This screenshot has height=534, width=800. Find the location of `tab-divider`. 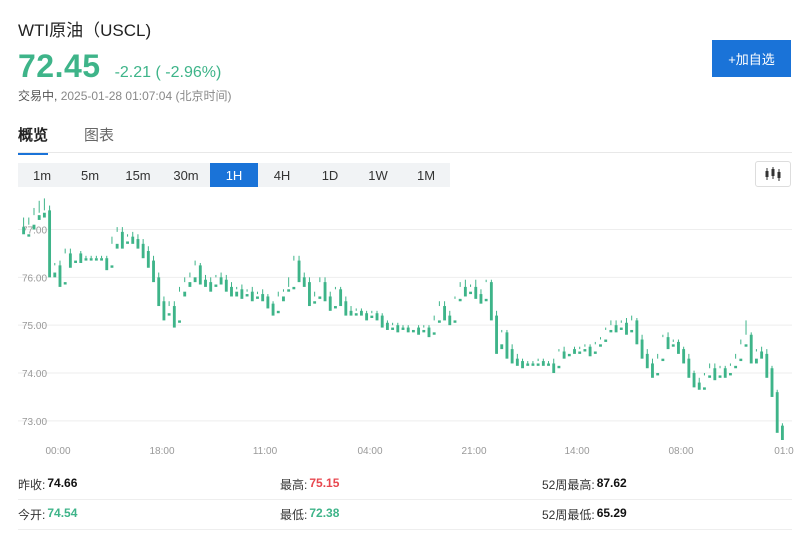

tab-divider is located at coordinates (405, 152).